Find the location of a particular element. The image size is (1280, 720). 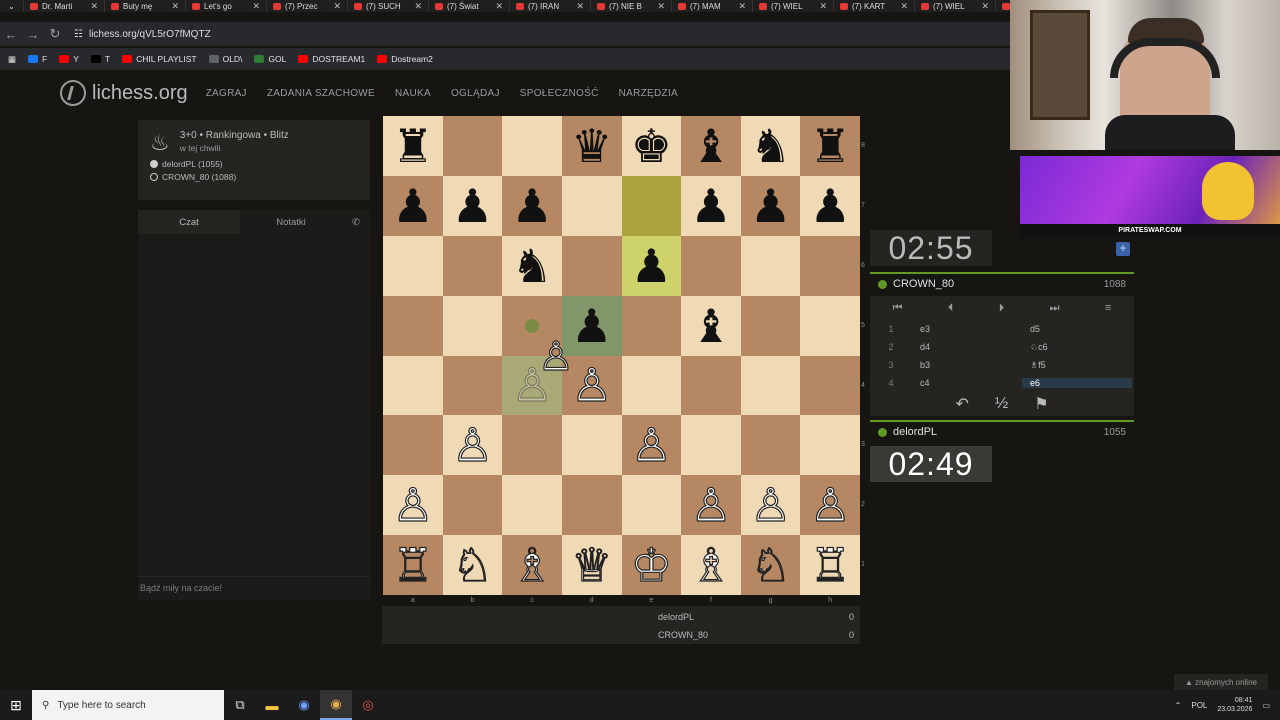

square-e2 is located at coordinates (651, 505).